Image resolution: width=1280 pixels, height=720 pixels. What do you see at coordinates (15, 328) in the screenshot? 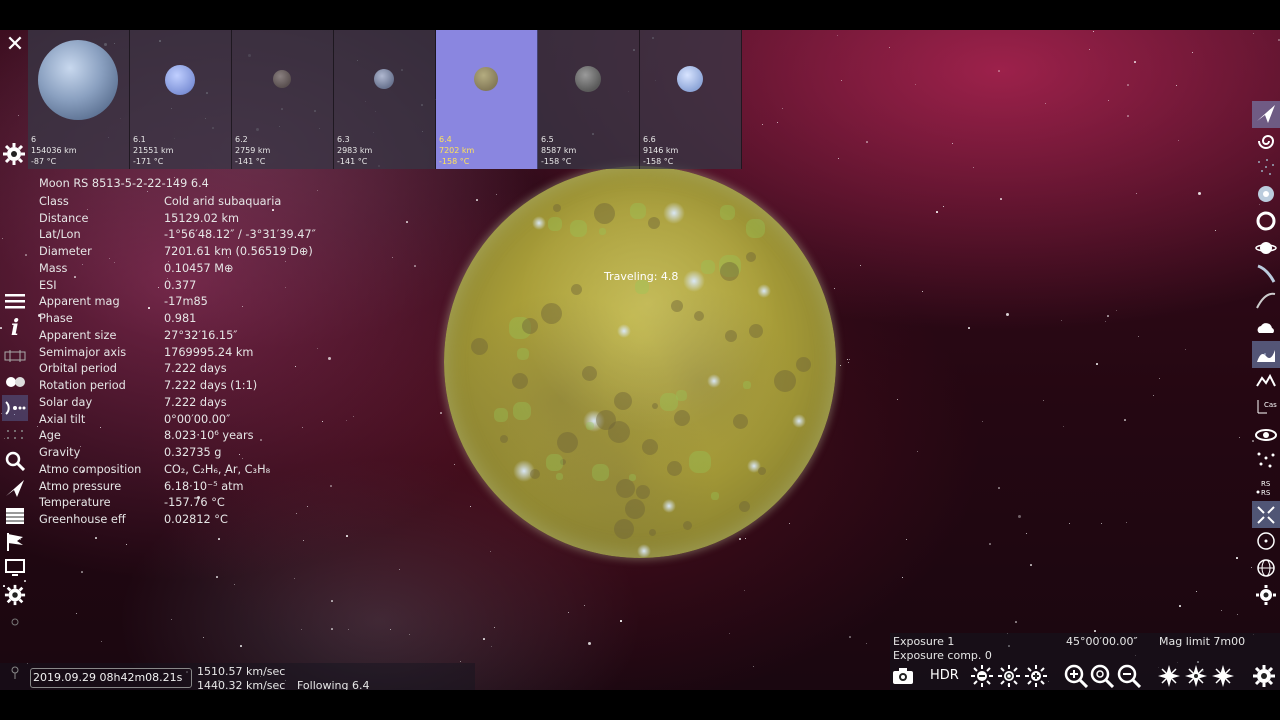
I see `info-icon: i` at bounding box center [15, 328].